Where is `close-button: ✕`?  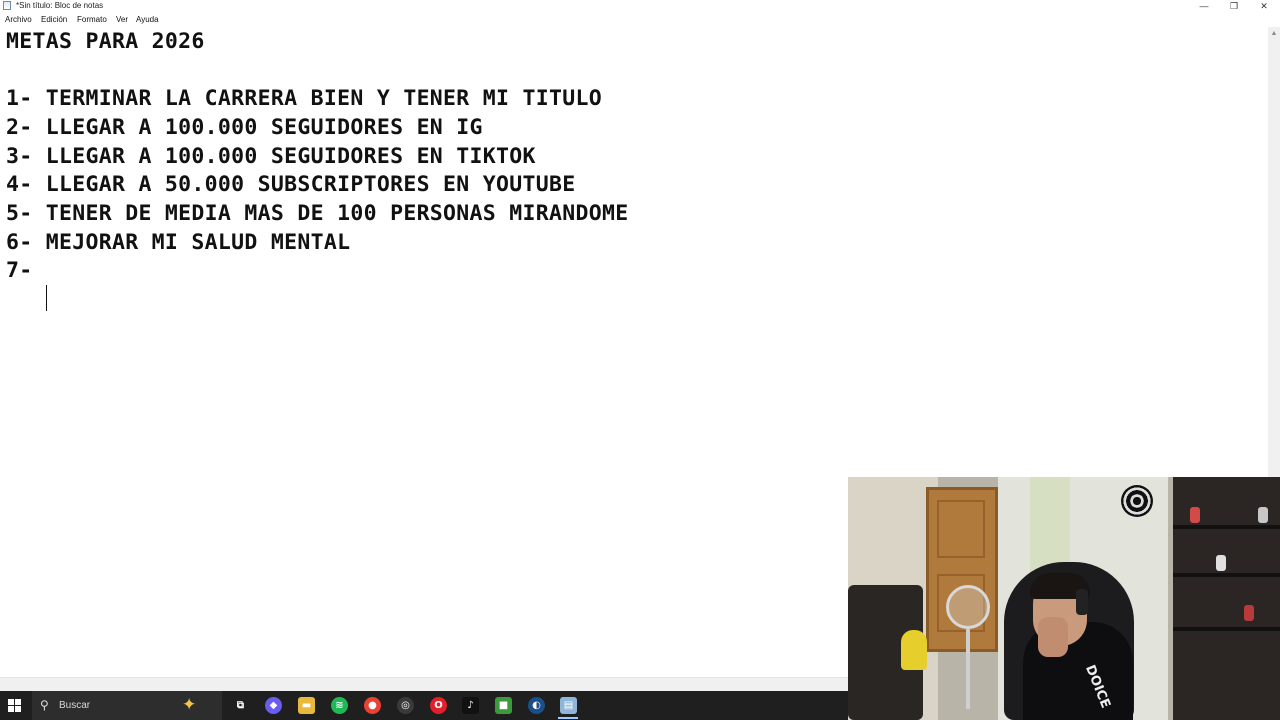
close-button: ✕ is located at coordinates (1264, 6).